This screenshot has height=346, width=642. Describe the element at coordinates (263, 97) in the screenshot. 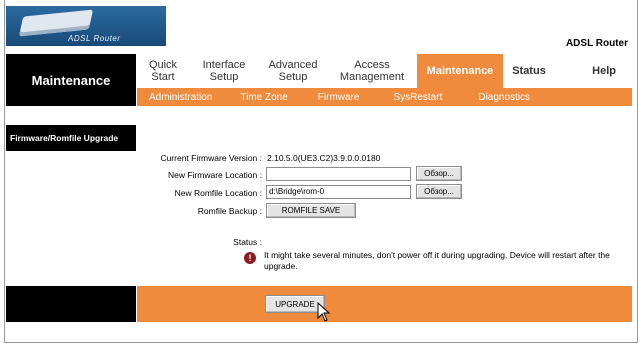

I see `submenu-time-zone: Time Zone` at that location.